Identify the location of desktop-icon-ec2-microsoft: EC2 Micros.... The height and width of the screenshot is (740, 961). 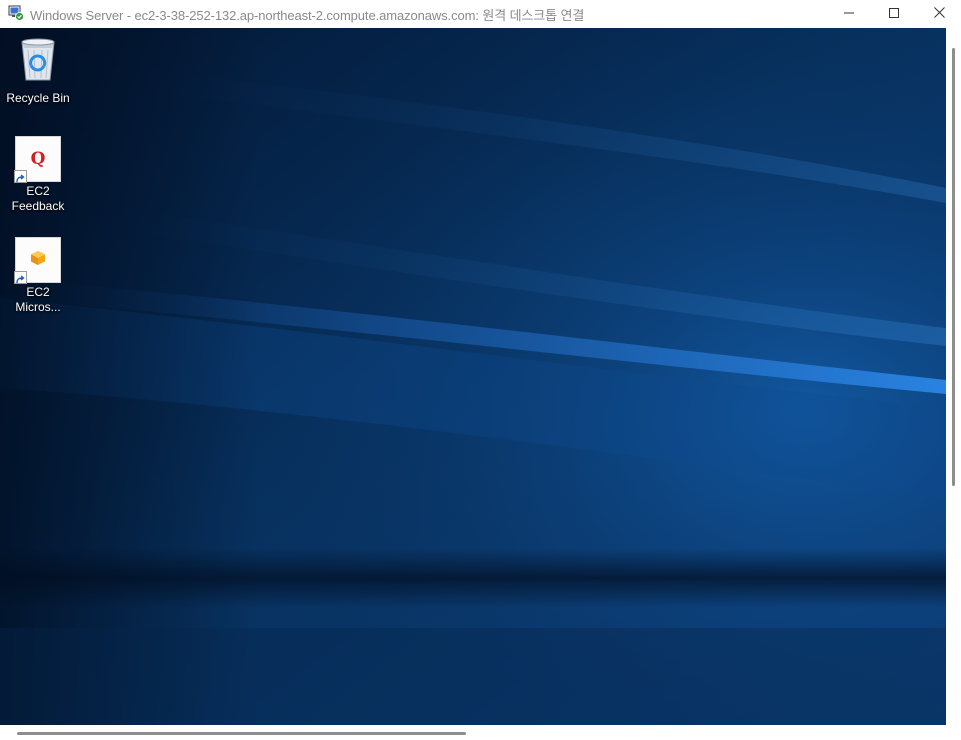
(38, 276).